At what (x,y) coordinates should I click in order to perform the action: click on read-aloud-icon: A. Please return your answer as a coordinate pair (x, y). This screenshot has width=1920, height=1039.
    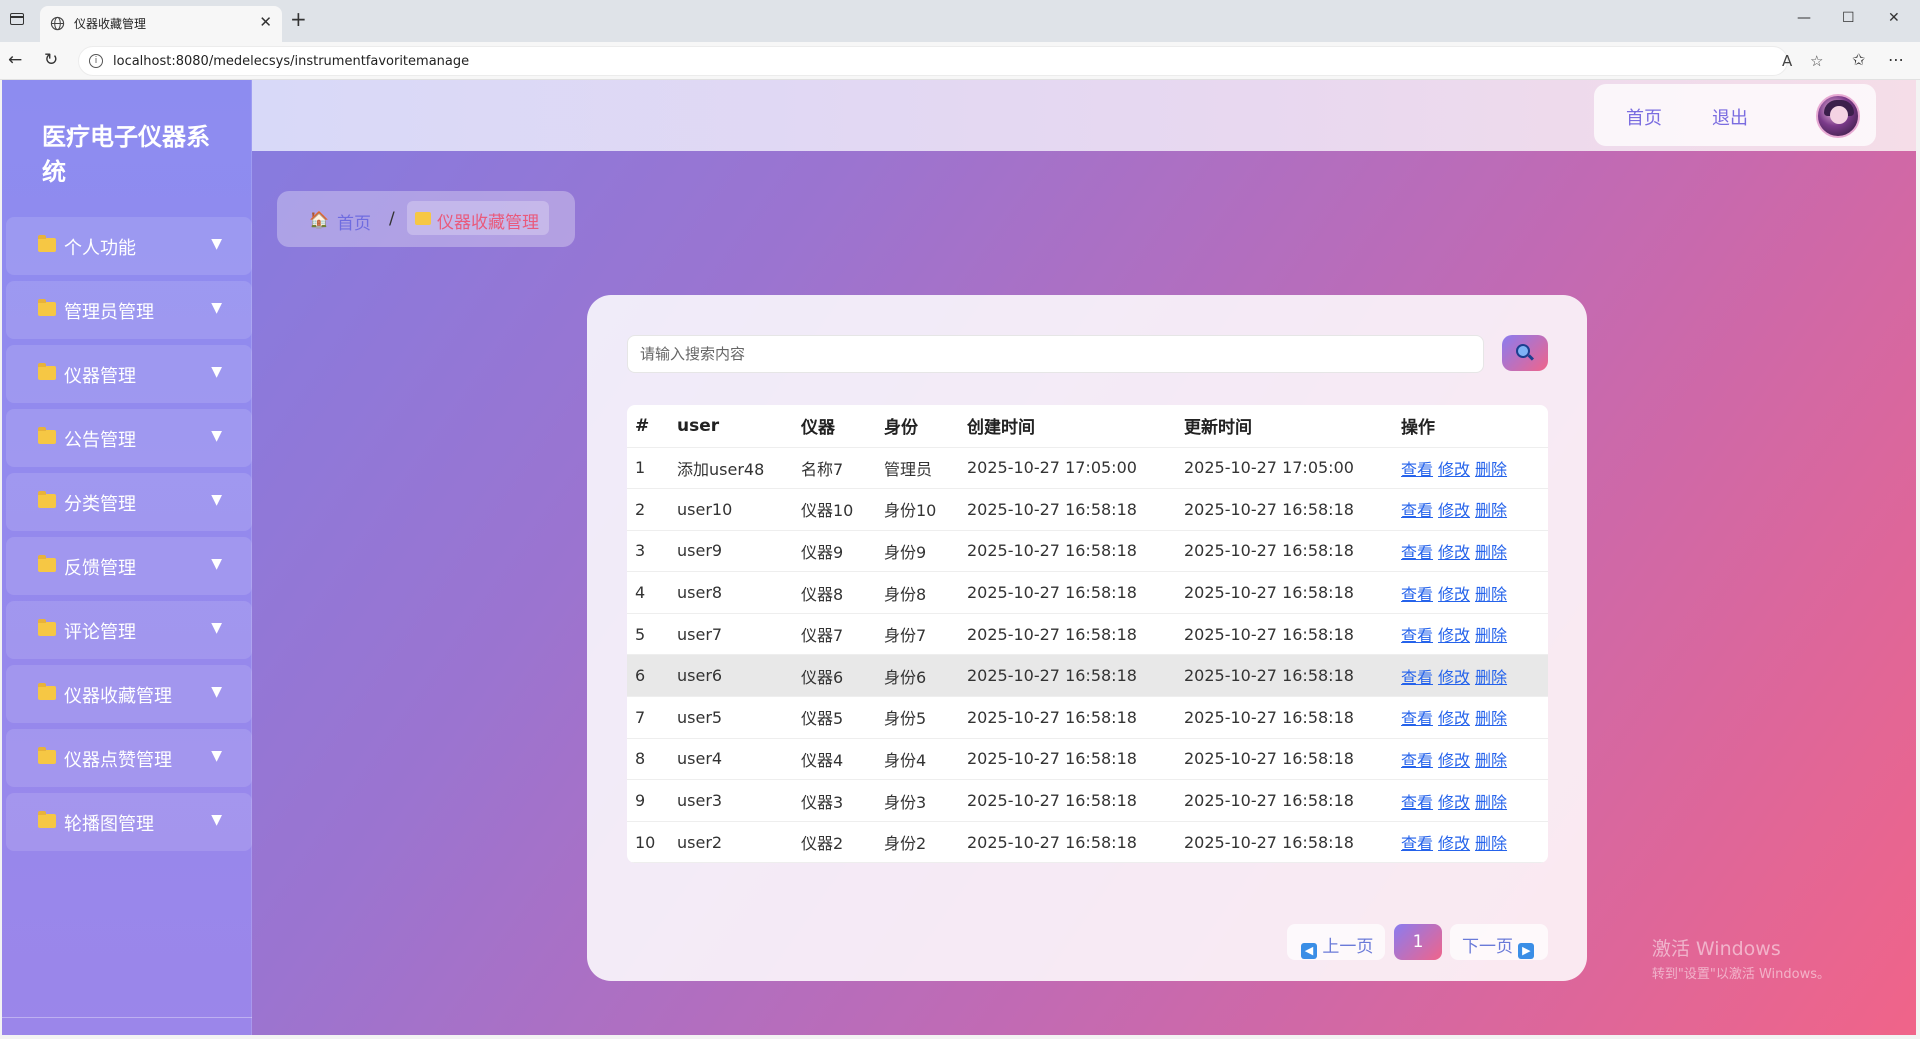
    Looking at the image, I should click on (1787, 61).